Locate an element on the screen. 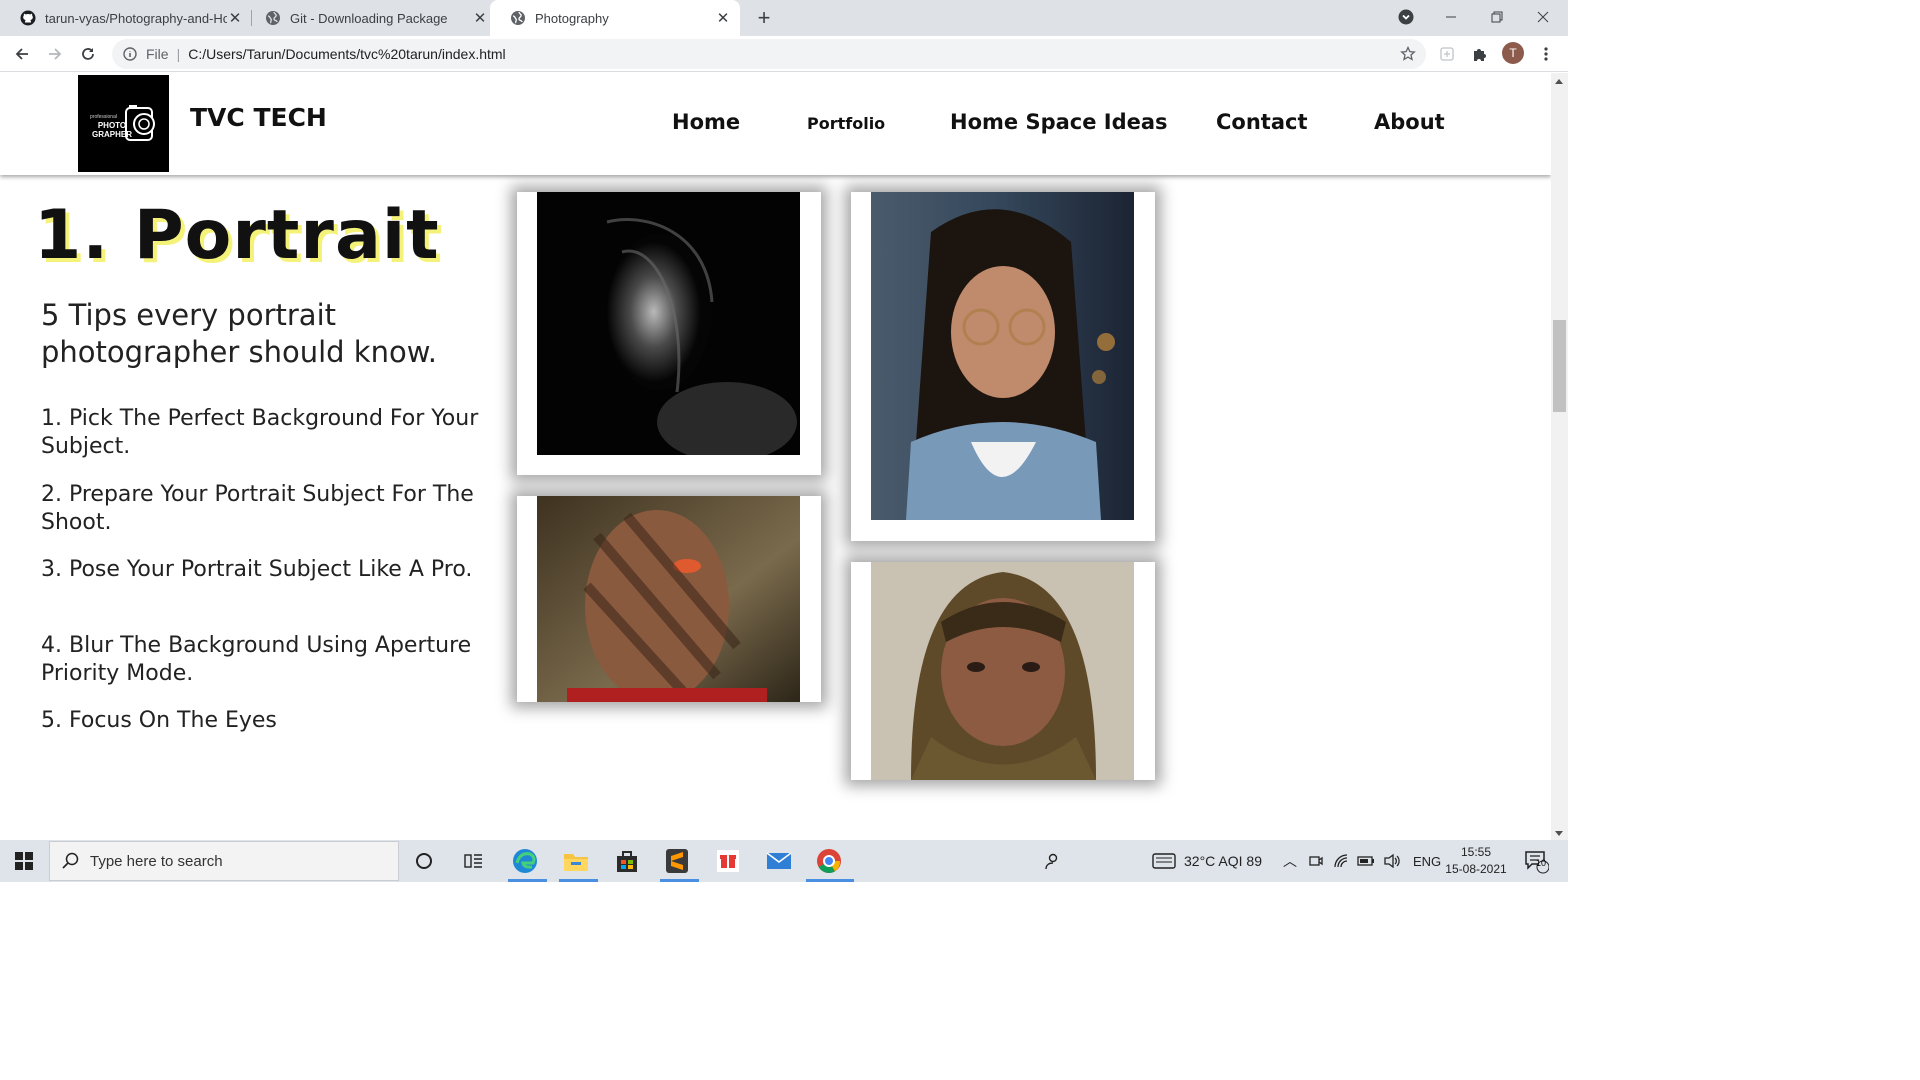 The width and height of the screenshot is (1920, 1080). nav-portfolio: Portfolio is located at coordinates (846, 123).